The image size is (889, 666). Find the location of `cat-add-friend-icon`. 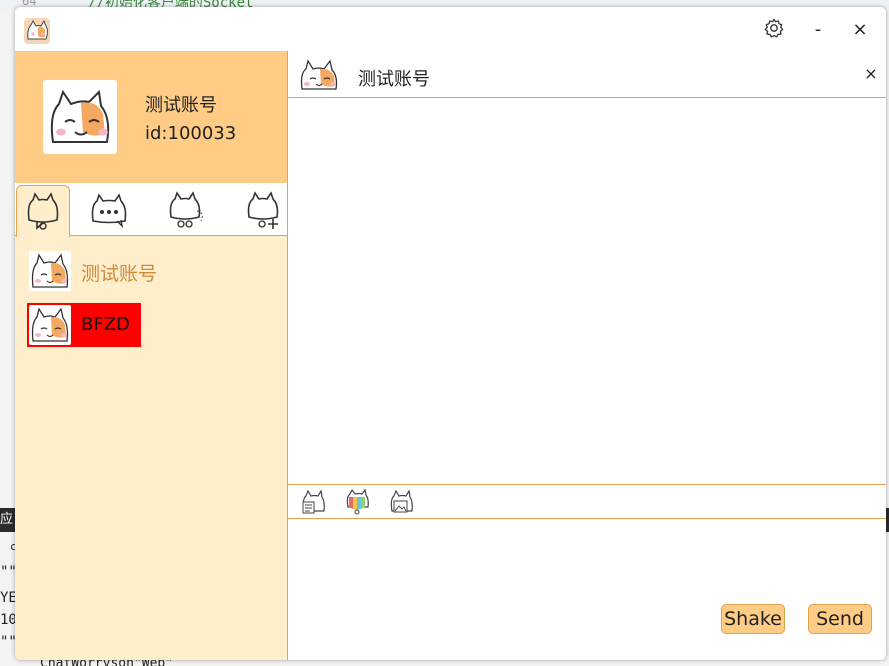

cat-add-friend-icon is located at coordinates (263, 210).